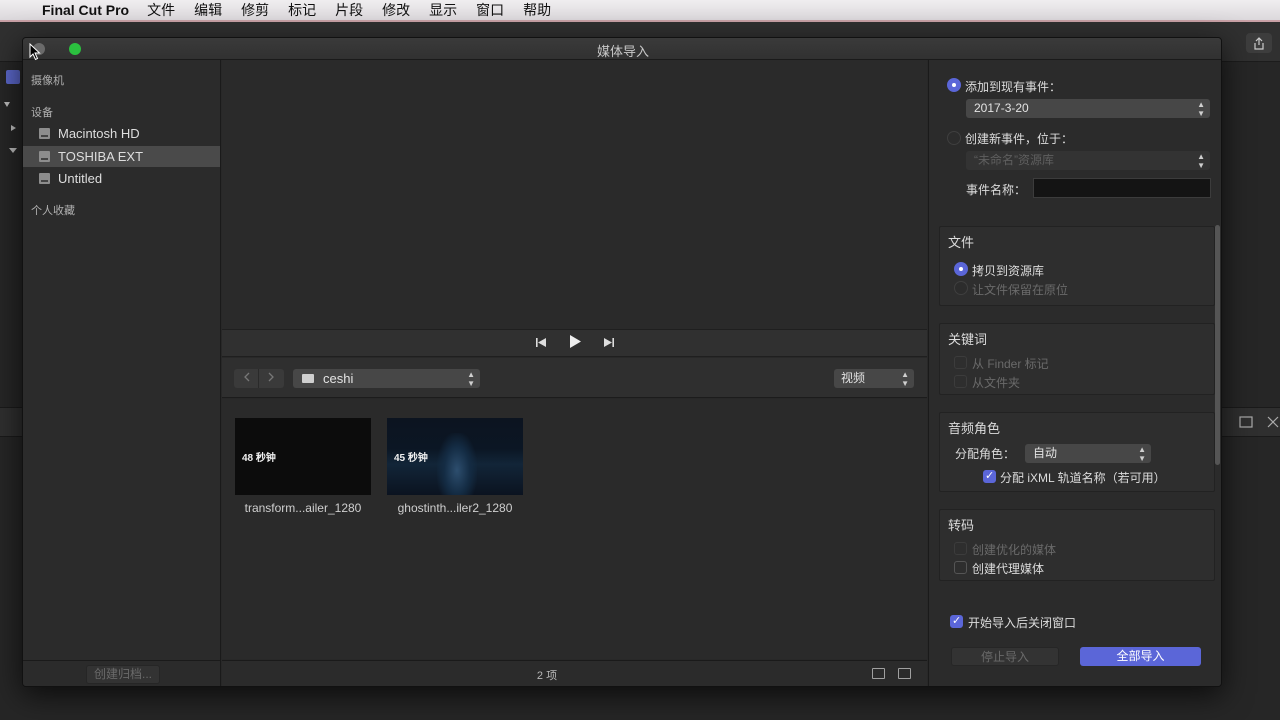  Describe the element at coordinates (968, 339) in the screenshot. I see `keywords-section-title: 关键词` at that location.